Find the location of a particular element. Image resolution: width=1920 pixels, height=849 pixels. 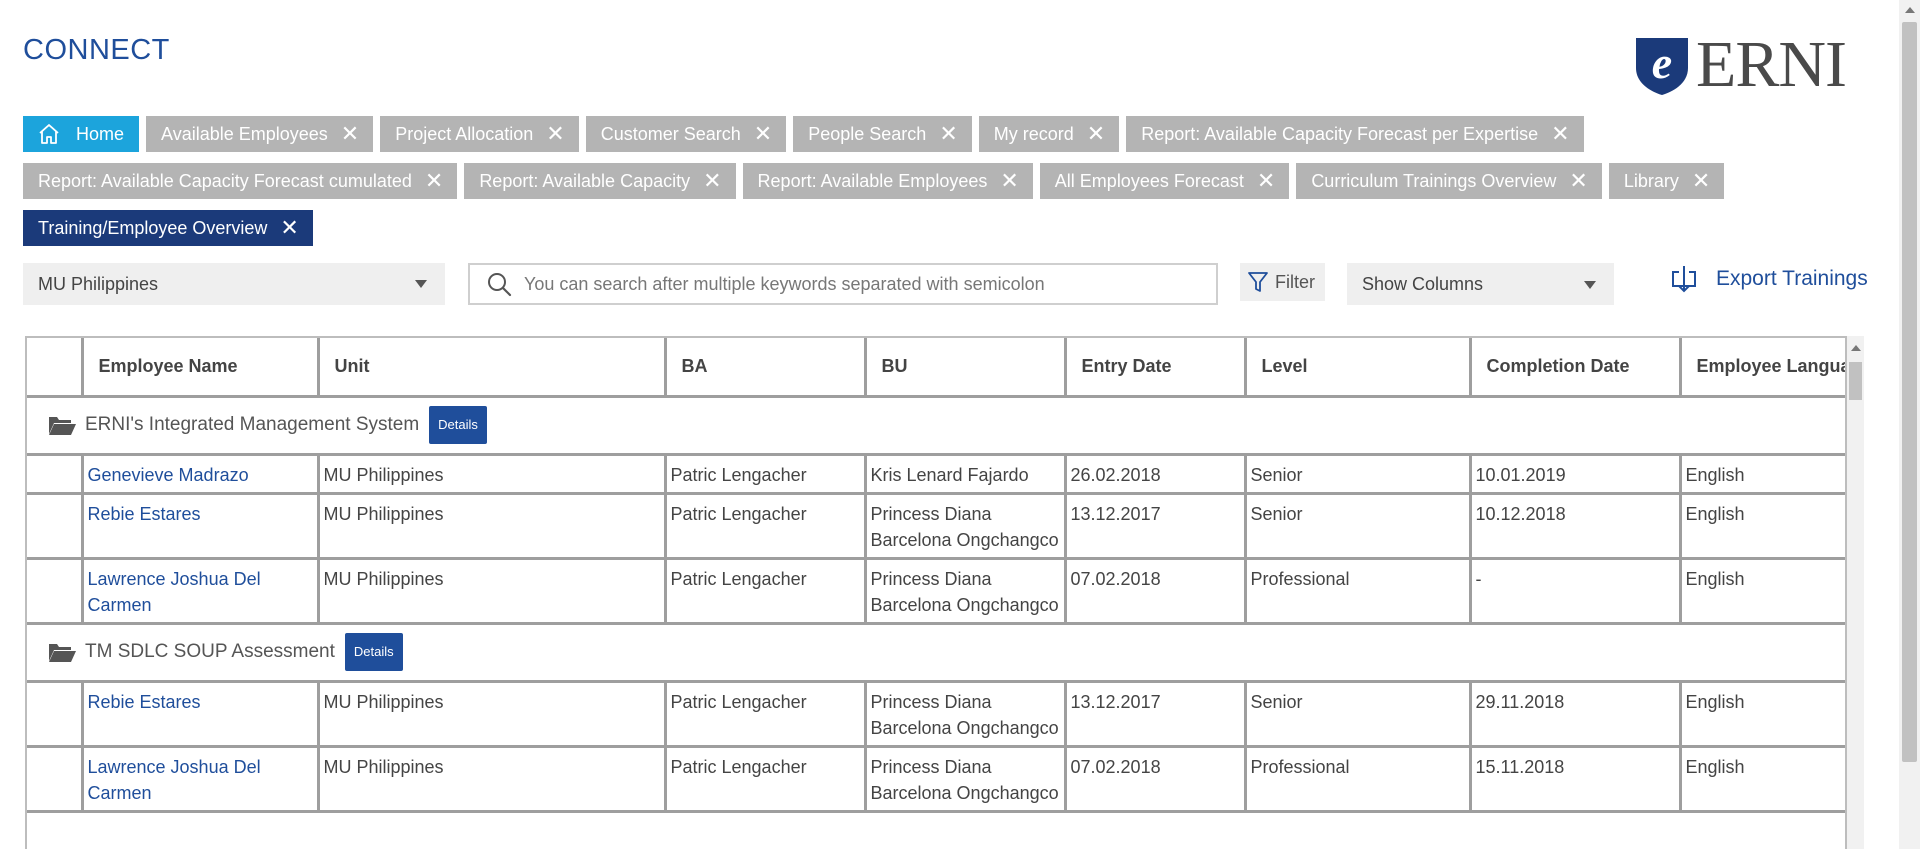

column-header: Employee Langua is located at coordinates (1761, 368).